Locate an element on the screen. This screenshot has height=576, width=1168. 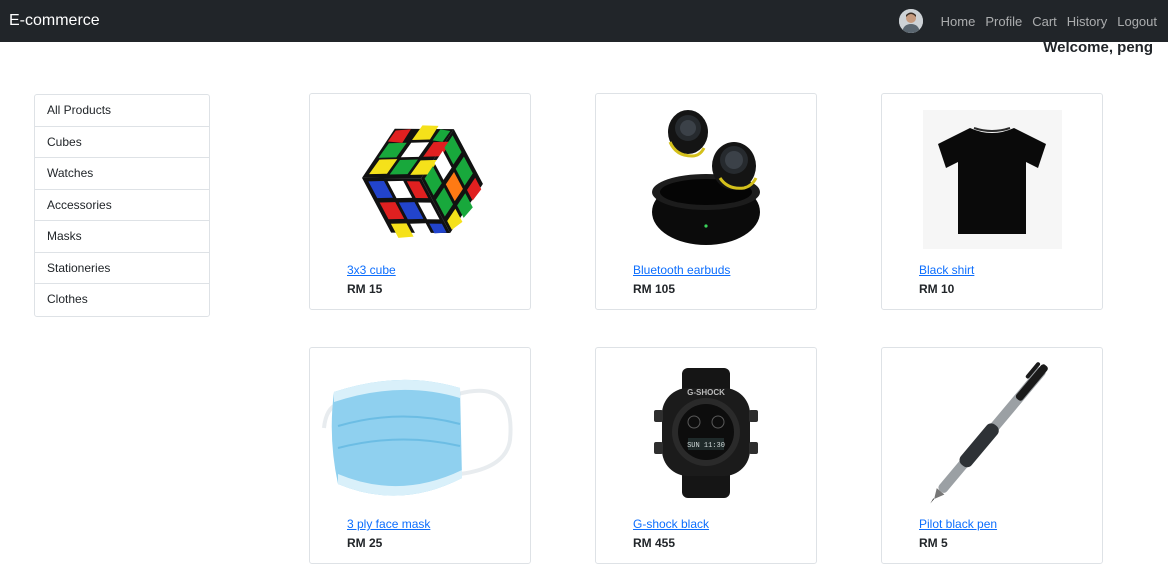
product-name-link: Pilot black pen is located at coordinates (958, 524).